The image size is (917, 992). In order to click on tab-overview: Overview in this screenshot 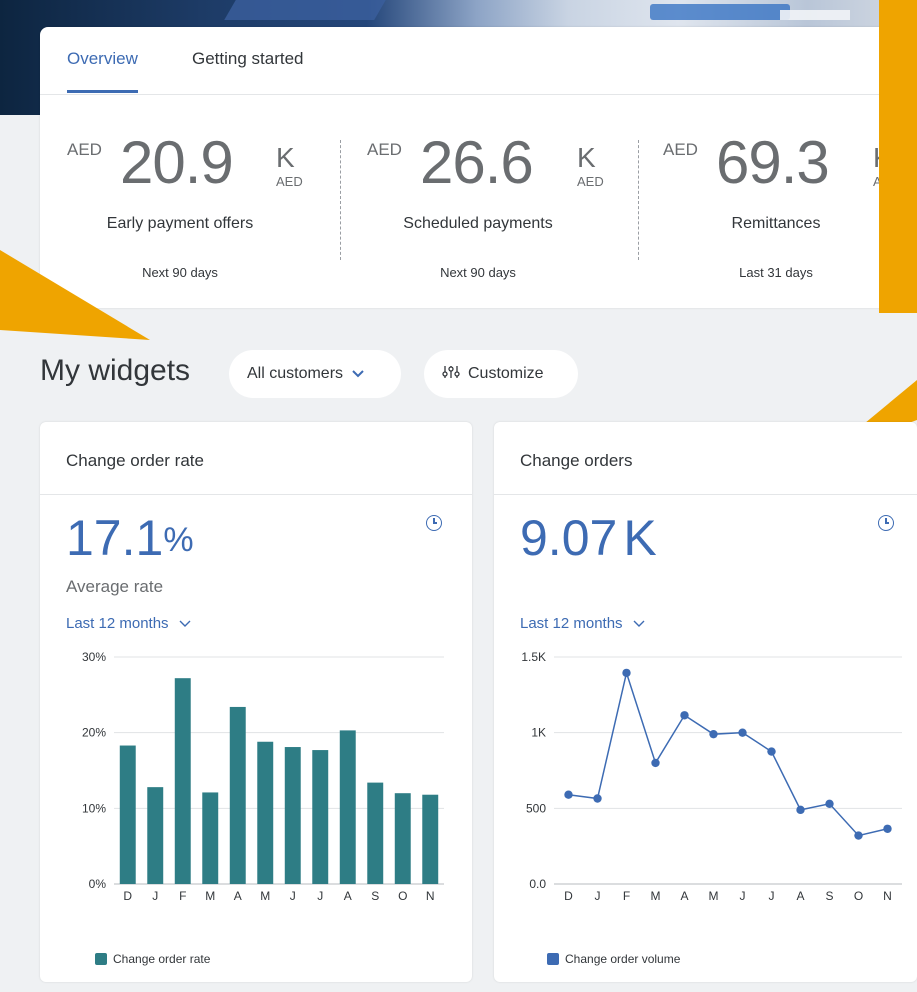, I will do `click(102, 71)`.